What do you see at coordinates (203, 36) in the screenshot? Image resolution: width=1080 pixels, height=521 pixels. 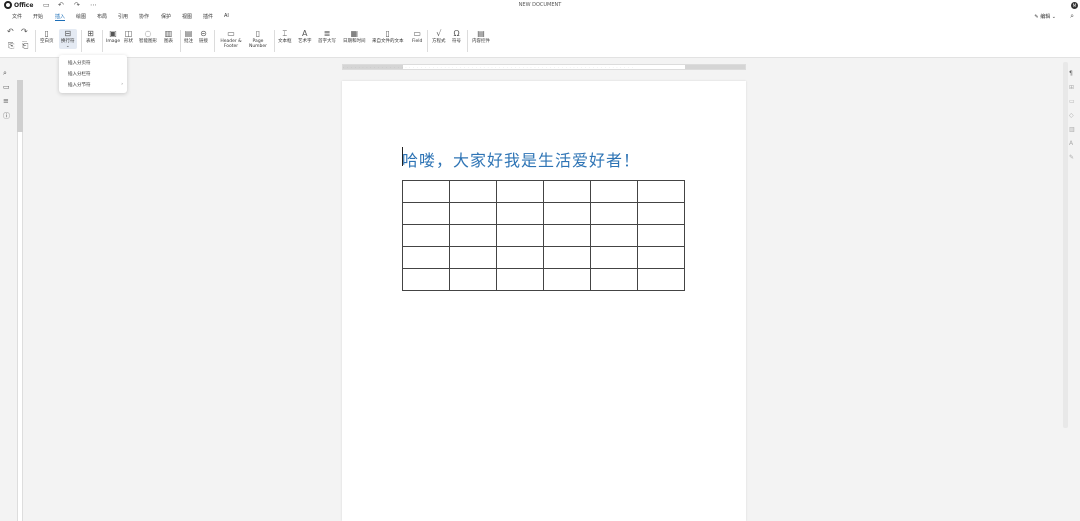 I see `link-button: ⊝ 链接` at bounding box center [203, 36].